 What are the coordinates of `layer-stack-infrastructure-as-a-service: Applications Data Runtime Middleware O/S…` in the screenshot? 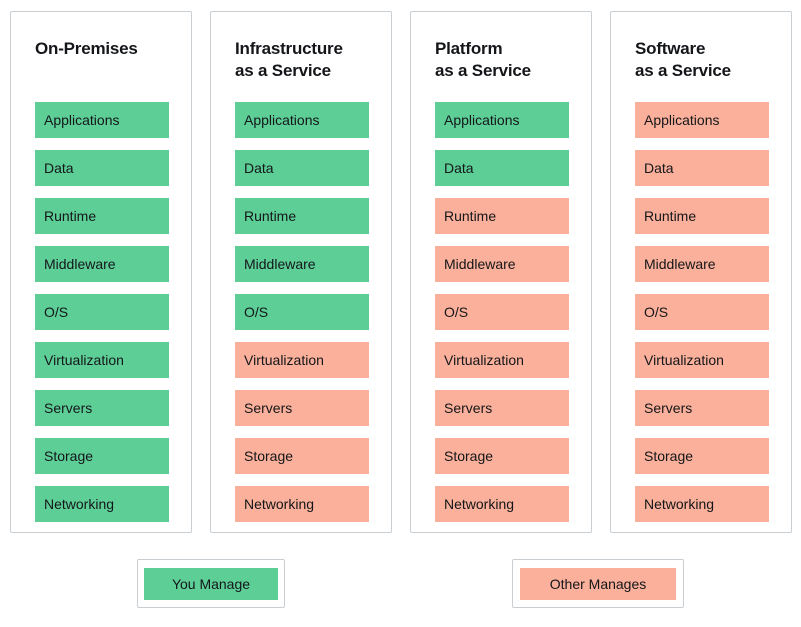 It's located at (302, 318).